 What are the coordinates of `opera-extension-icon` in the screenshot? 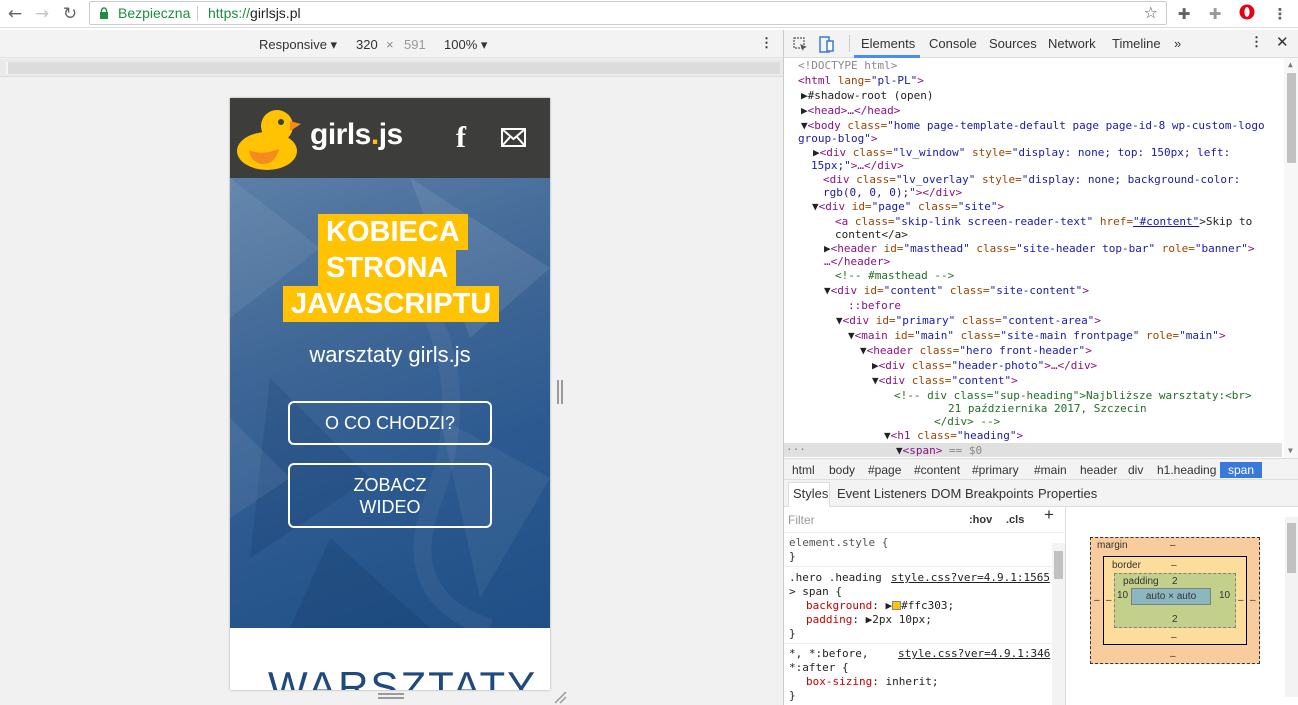 It's located at (1247, 14).